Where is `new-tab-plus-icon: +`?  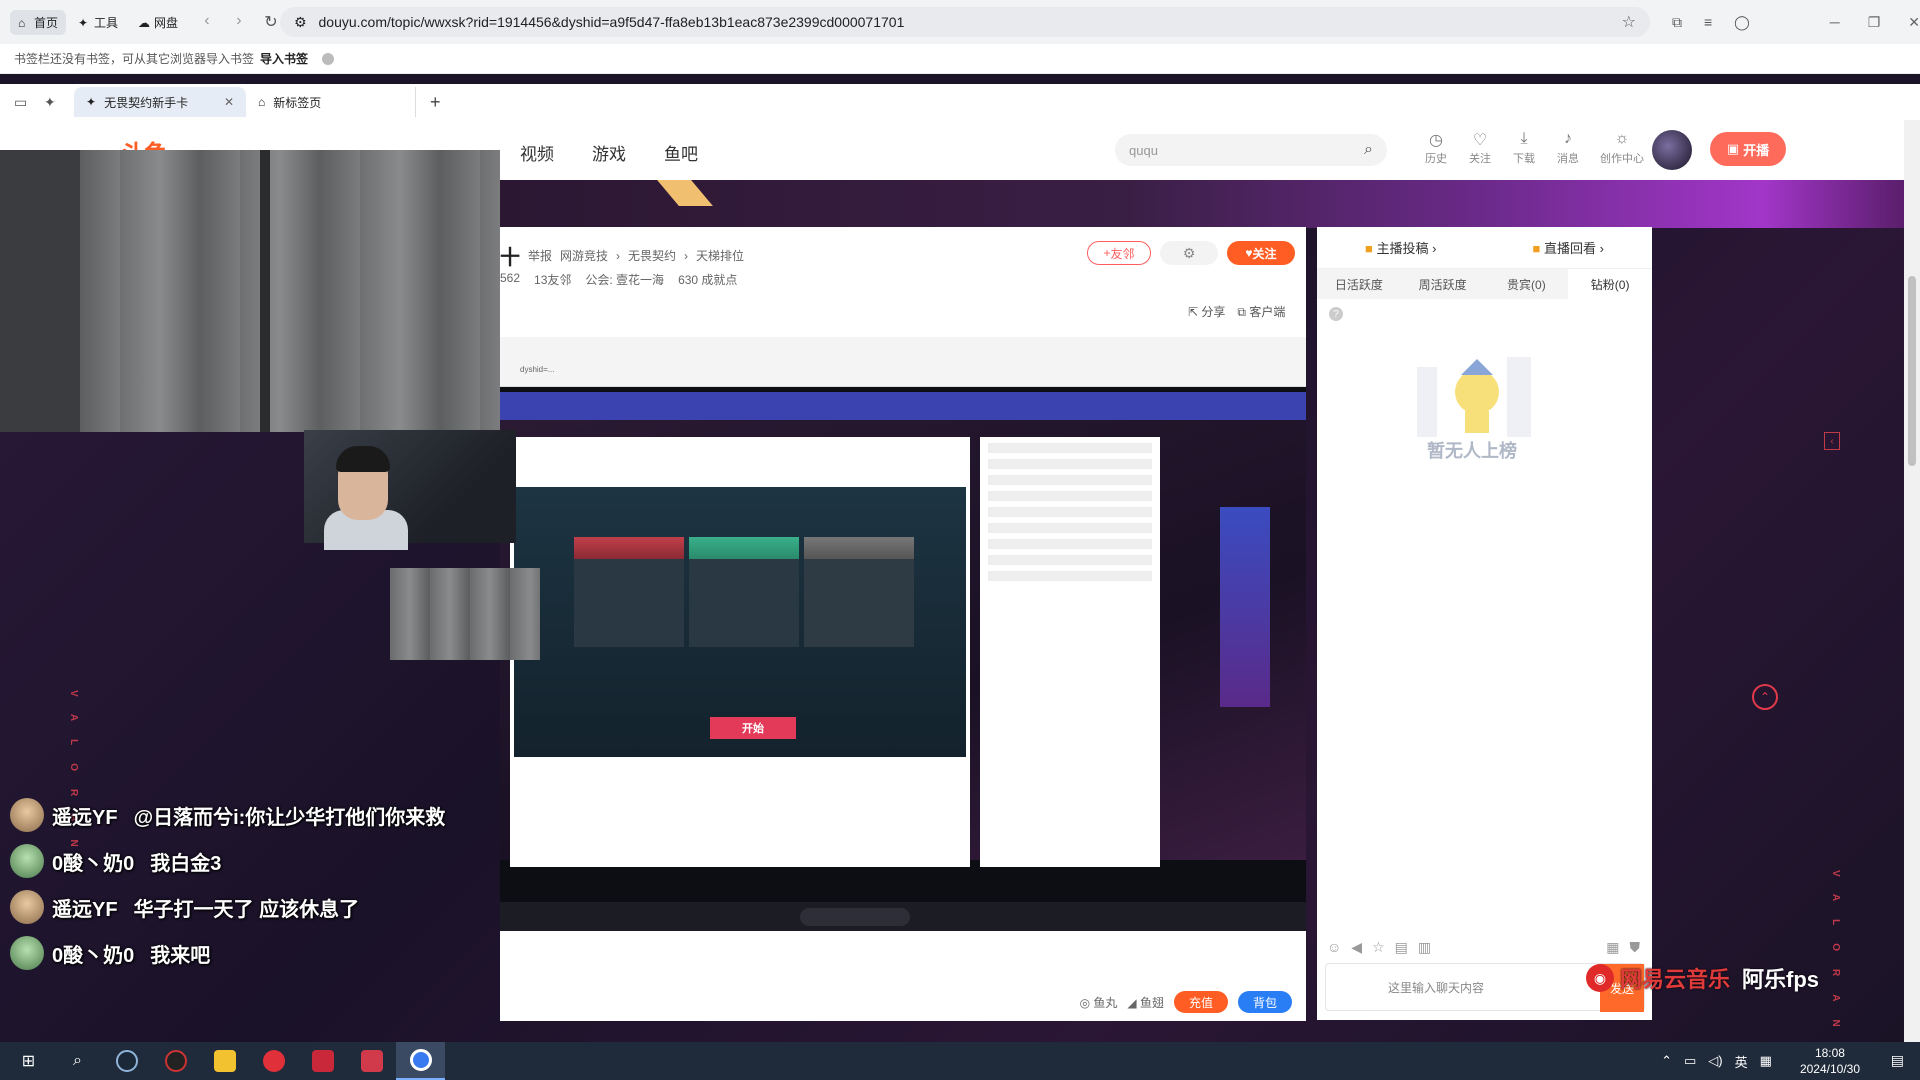
new-tab-plus-icon: + is located at coordinates (435, 102).